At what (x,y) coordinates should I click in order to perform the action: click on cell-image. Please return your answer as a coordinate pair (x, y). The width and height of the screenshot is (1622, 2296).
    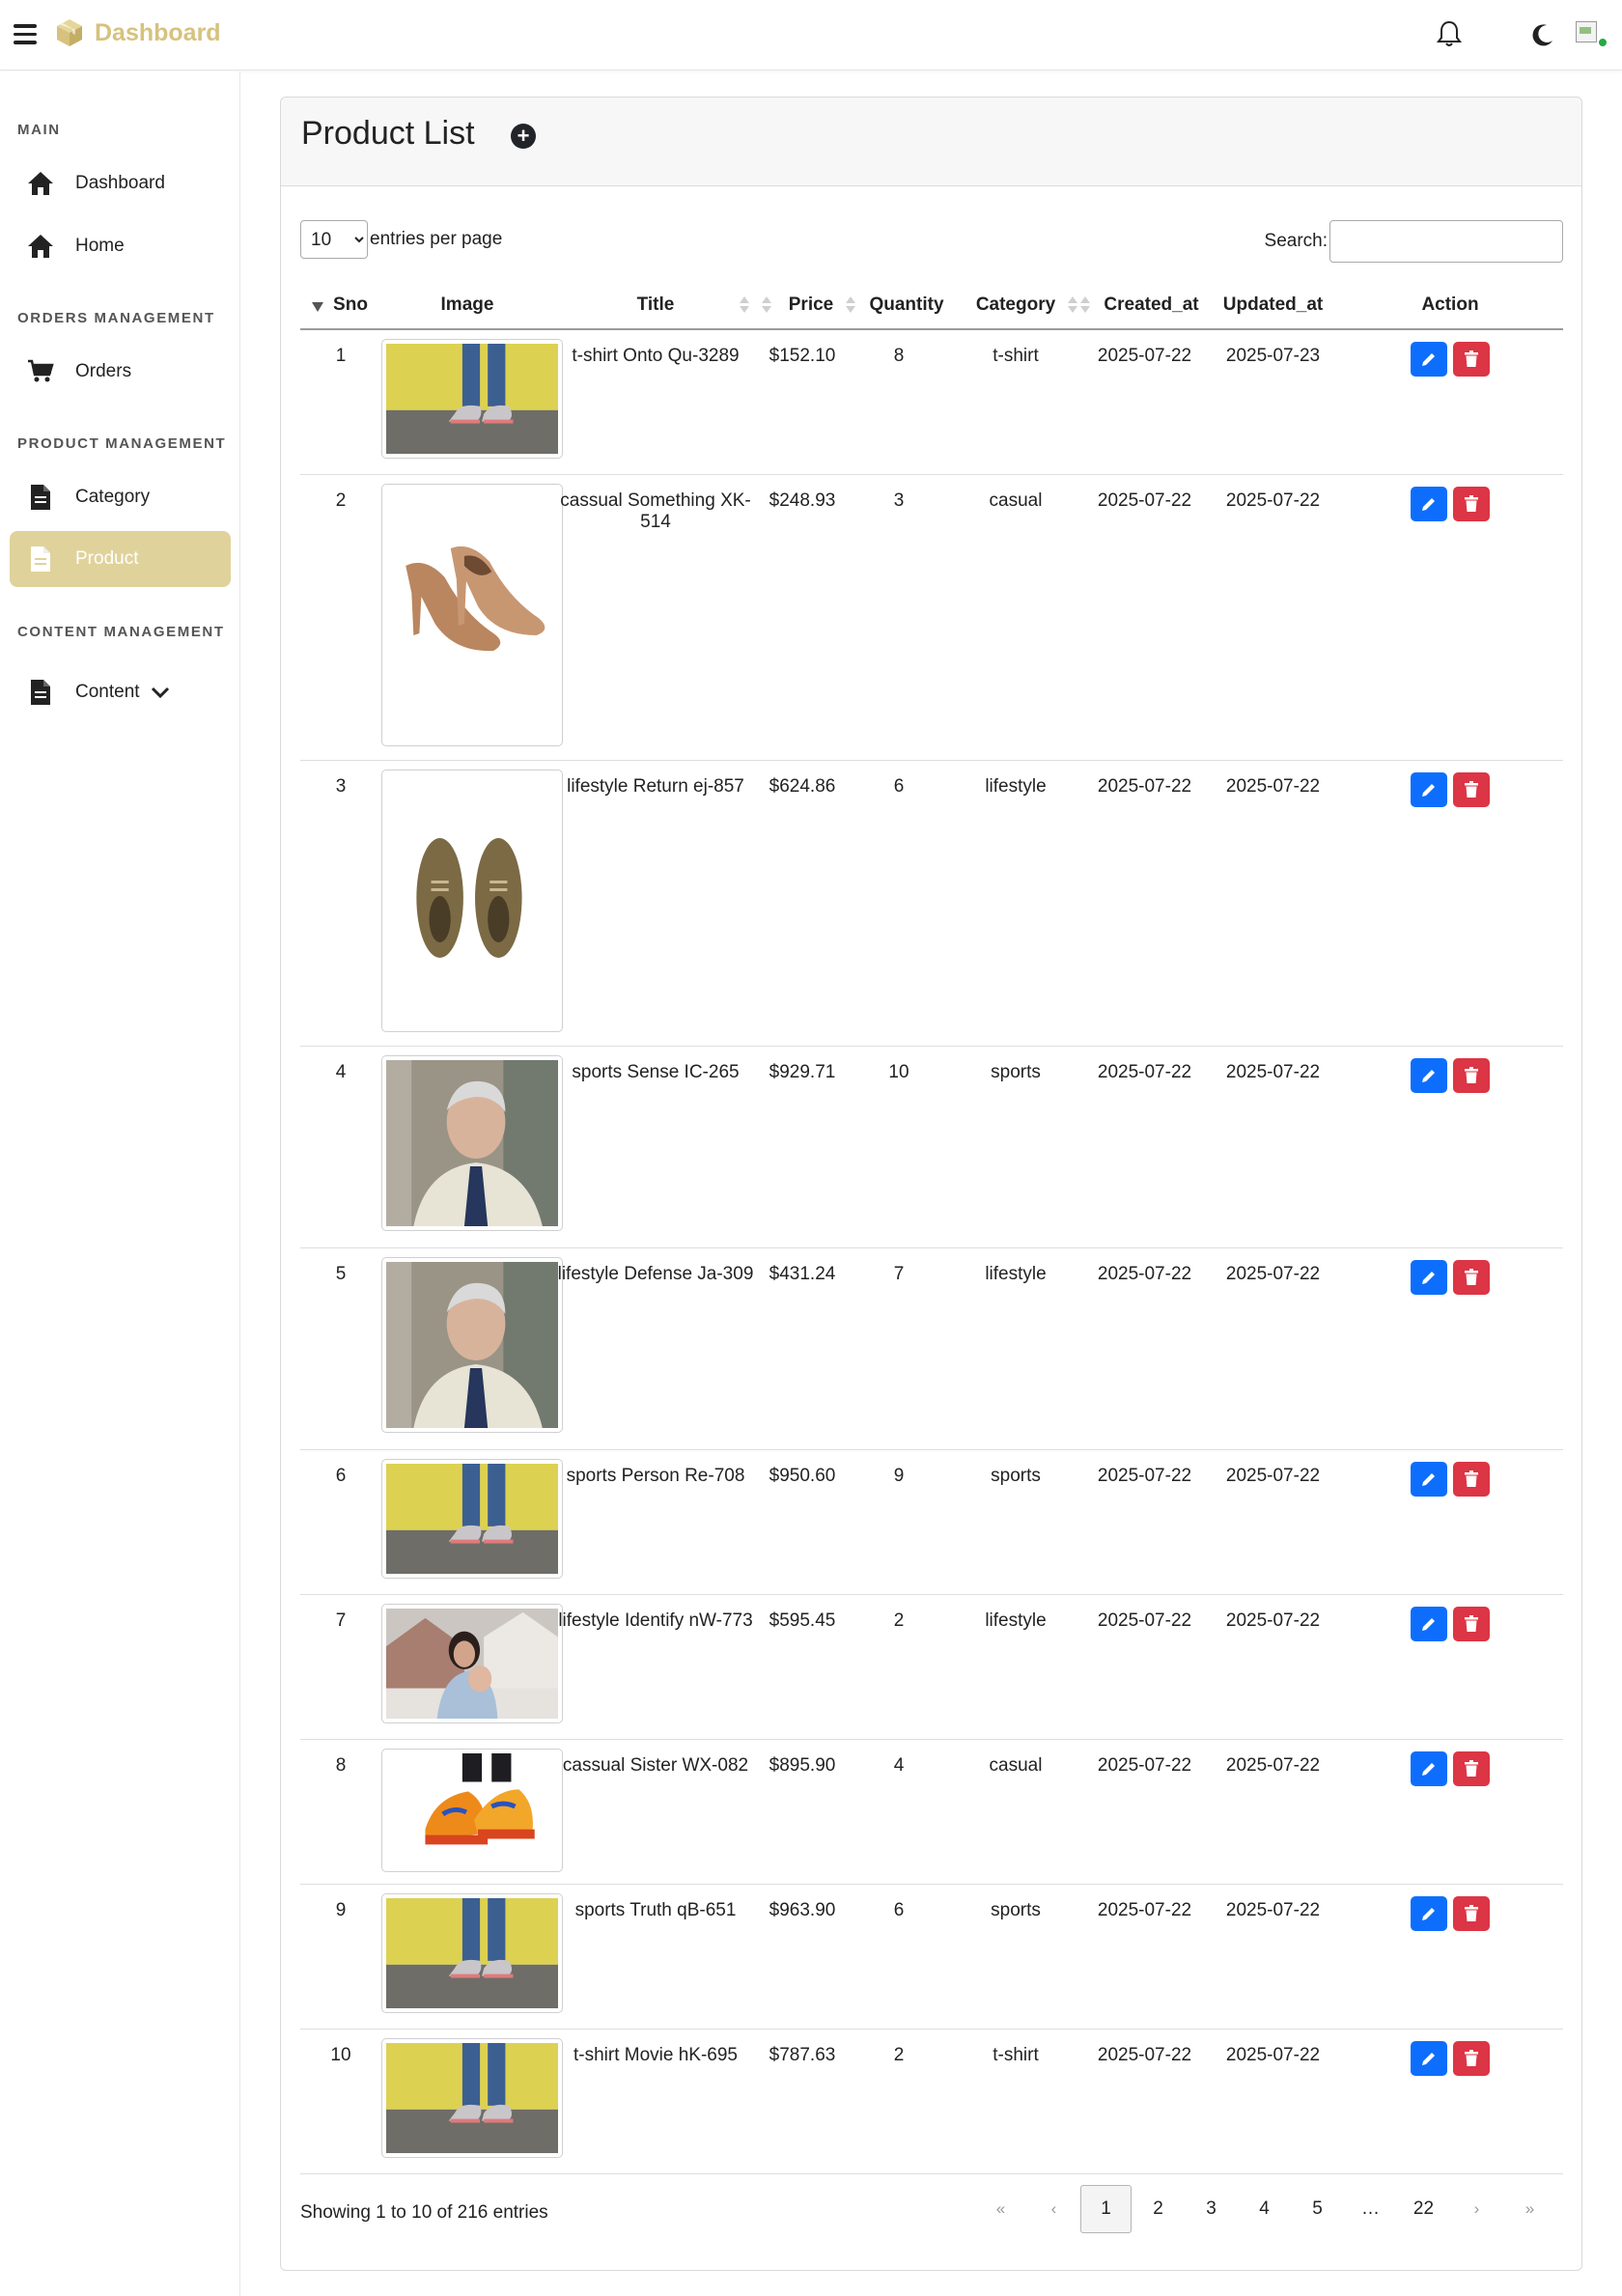
    Looking at the image, I should click on (472, 2101).